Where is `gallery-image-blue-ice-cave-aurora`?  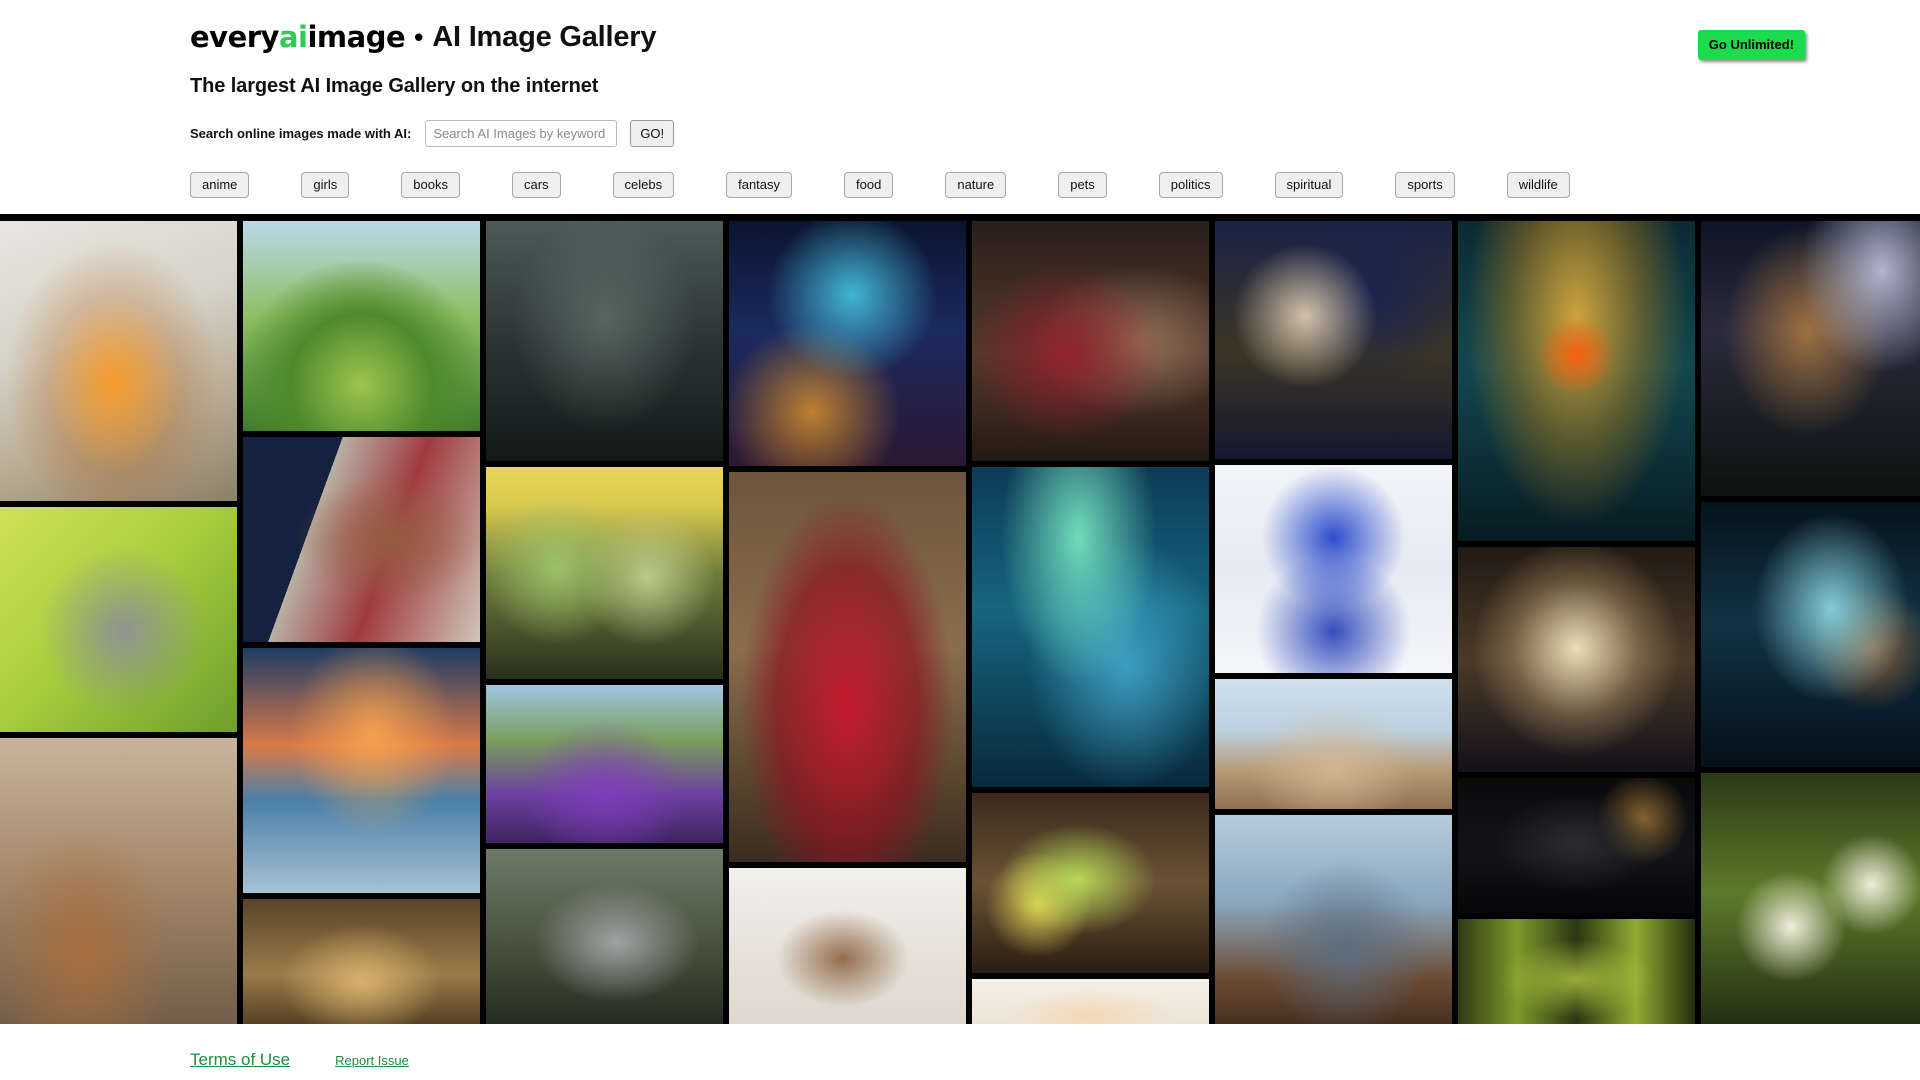 gallery-image-blue-ice-cave-aurora is located at coordinates (1090, 627).